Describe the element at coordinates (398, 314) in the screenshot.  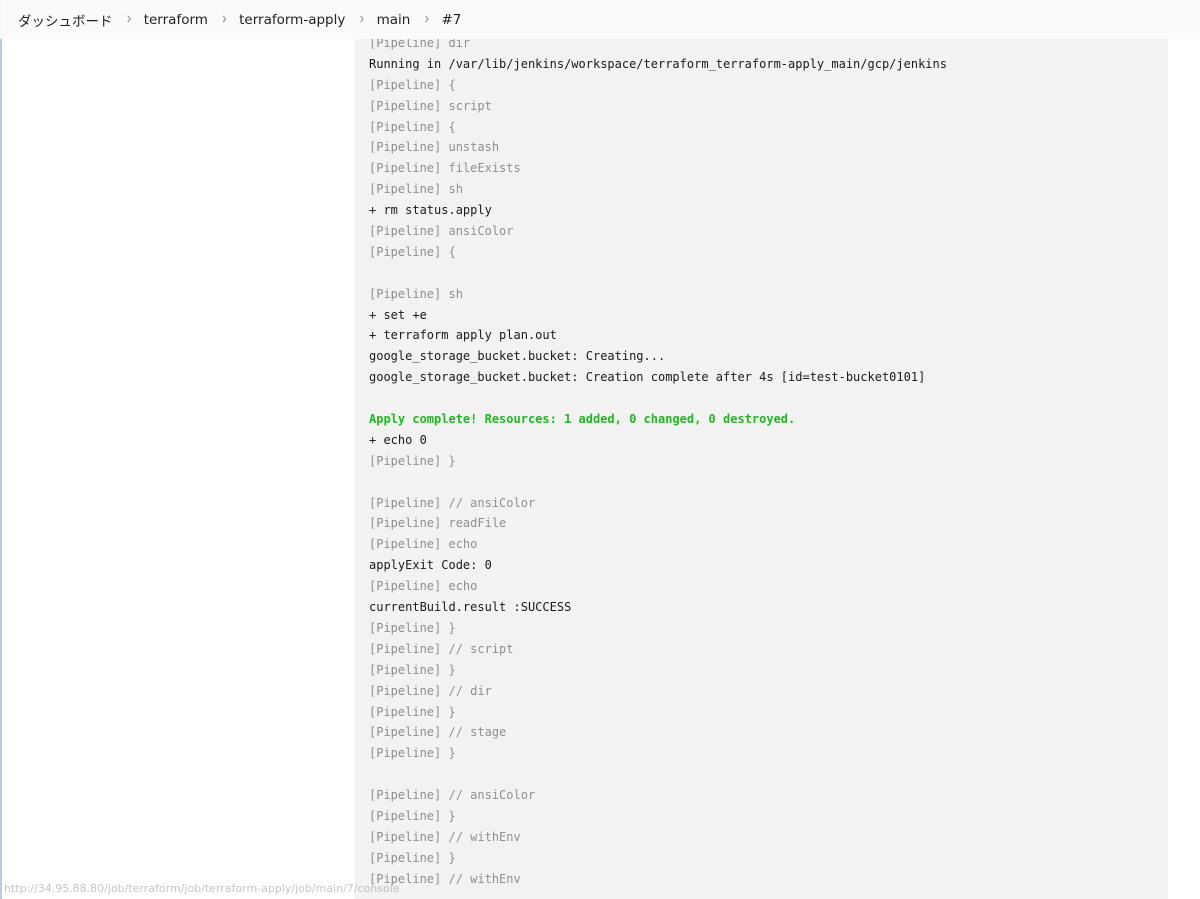
I see `console-line: + set +e` at that location.